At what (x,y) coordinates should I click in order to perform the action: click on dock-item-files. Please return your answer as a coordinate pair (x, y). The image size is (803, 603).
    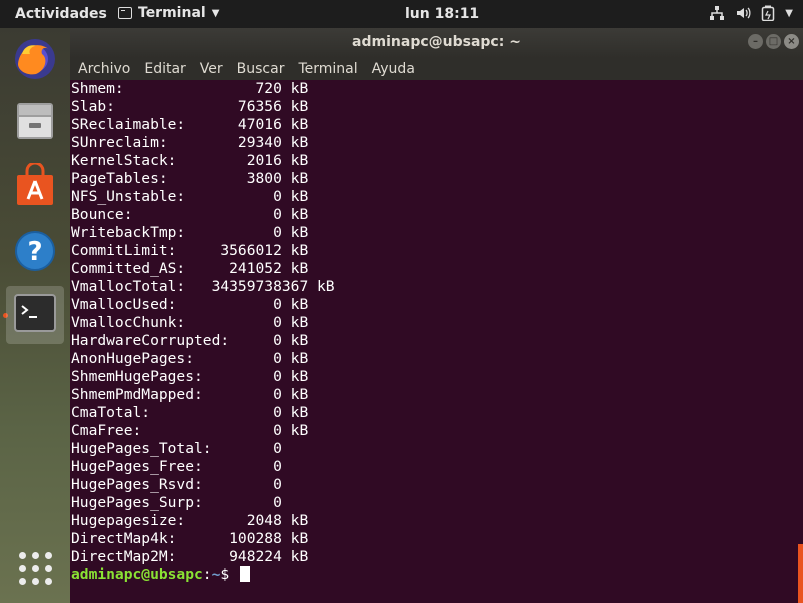
    Looking at the image, I should click on (35, 123).